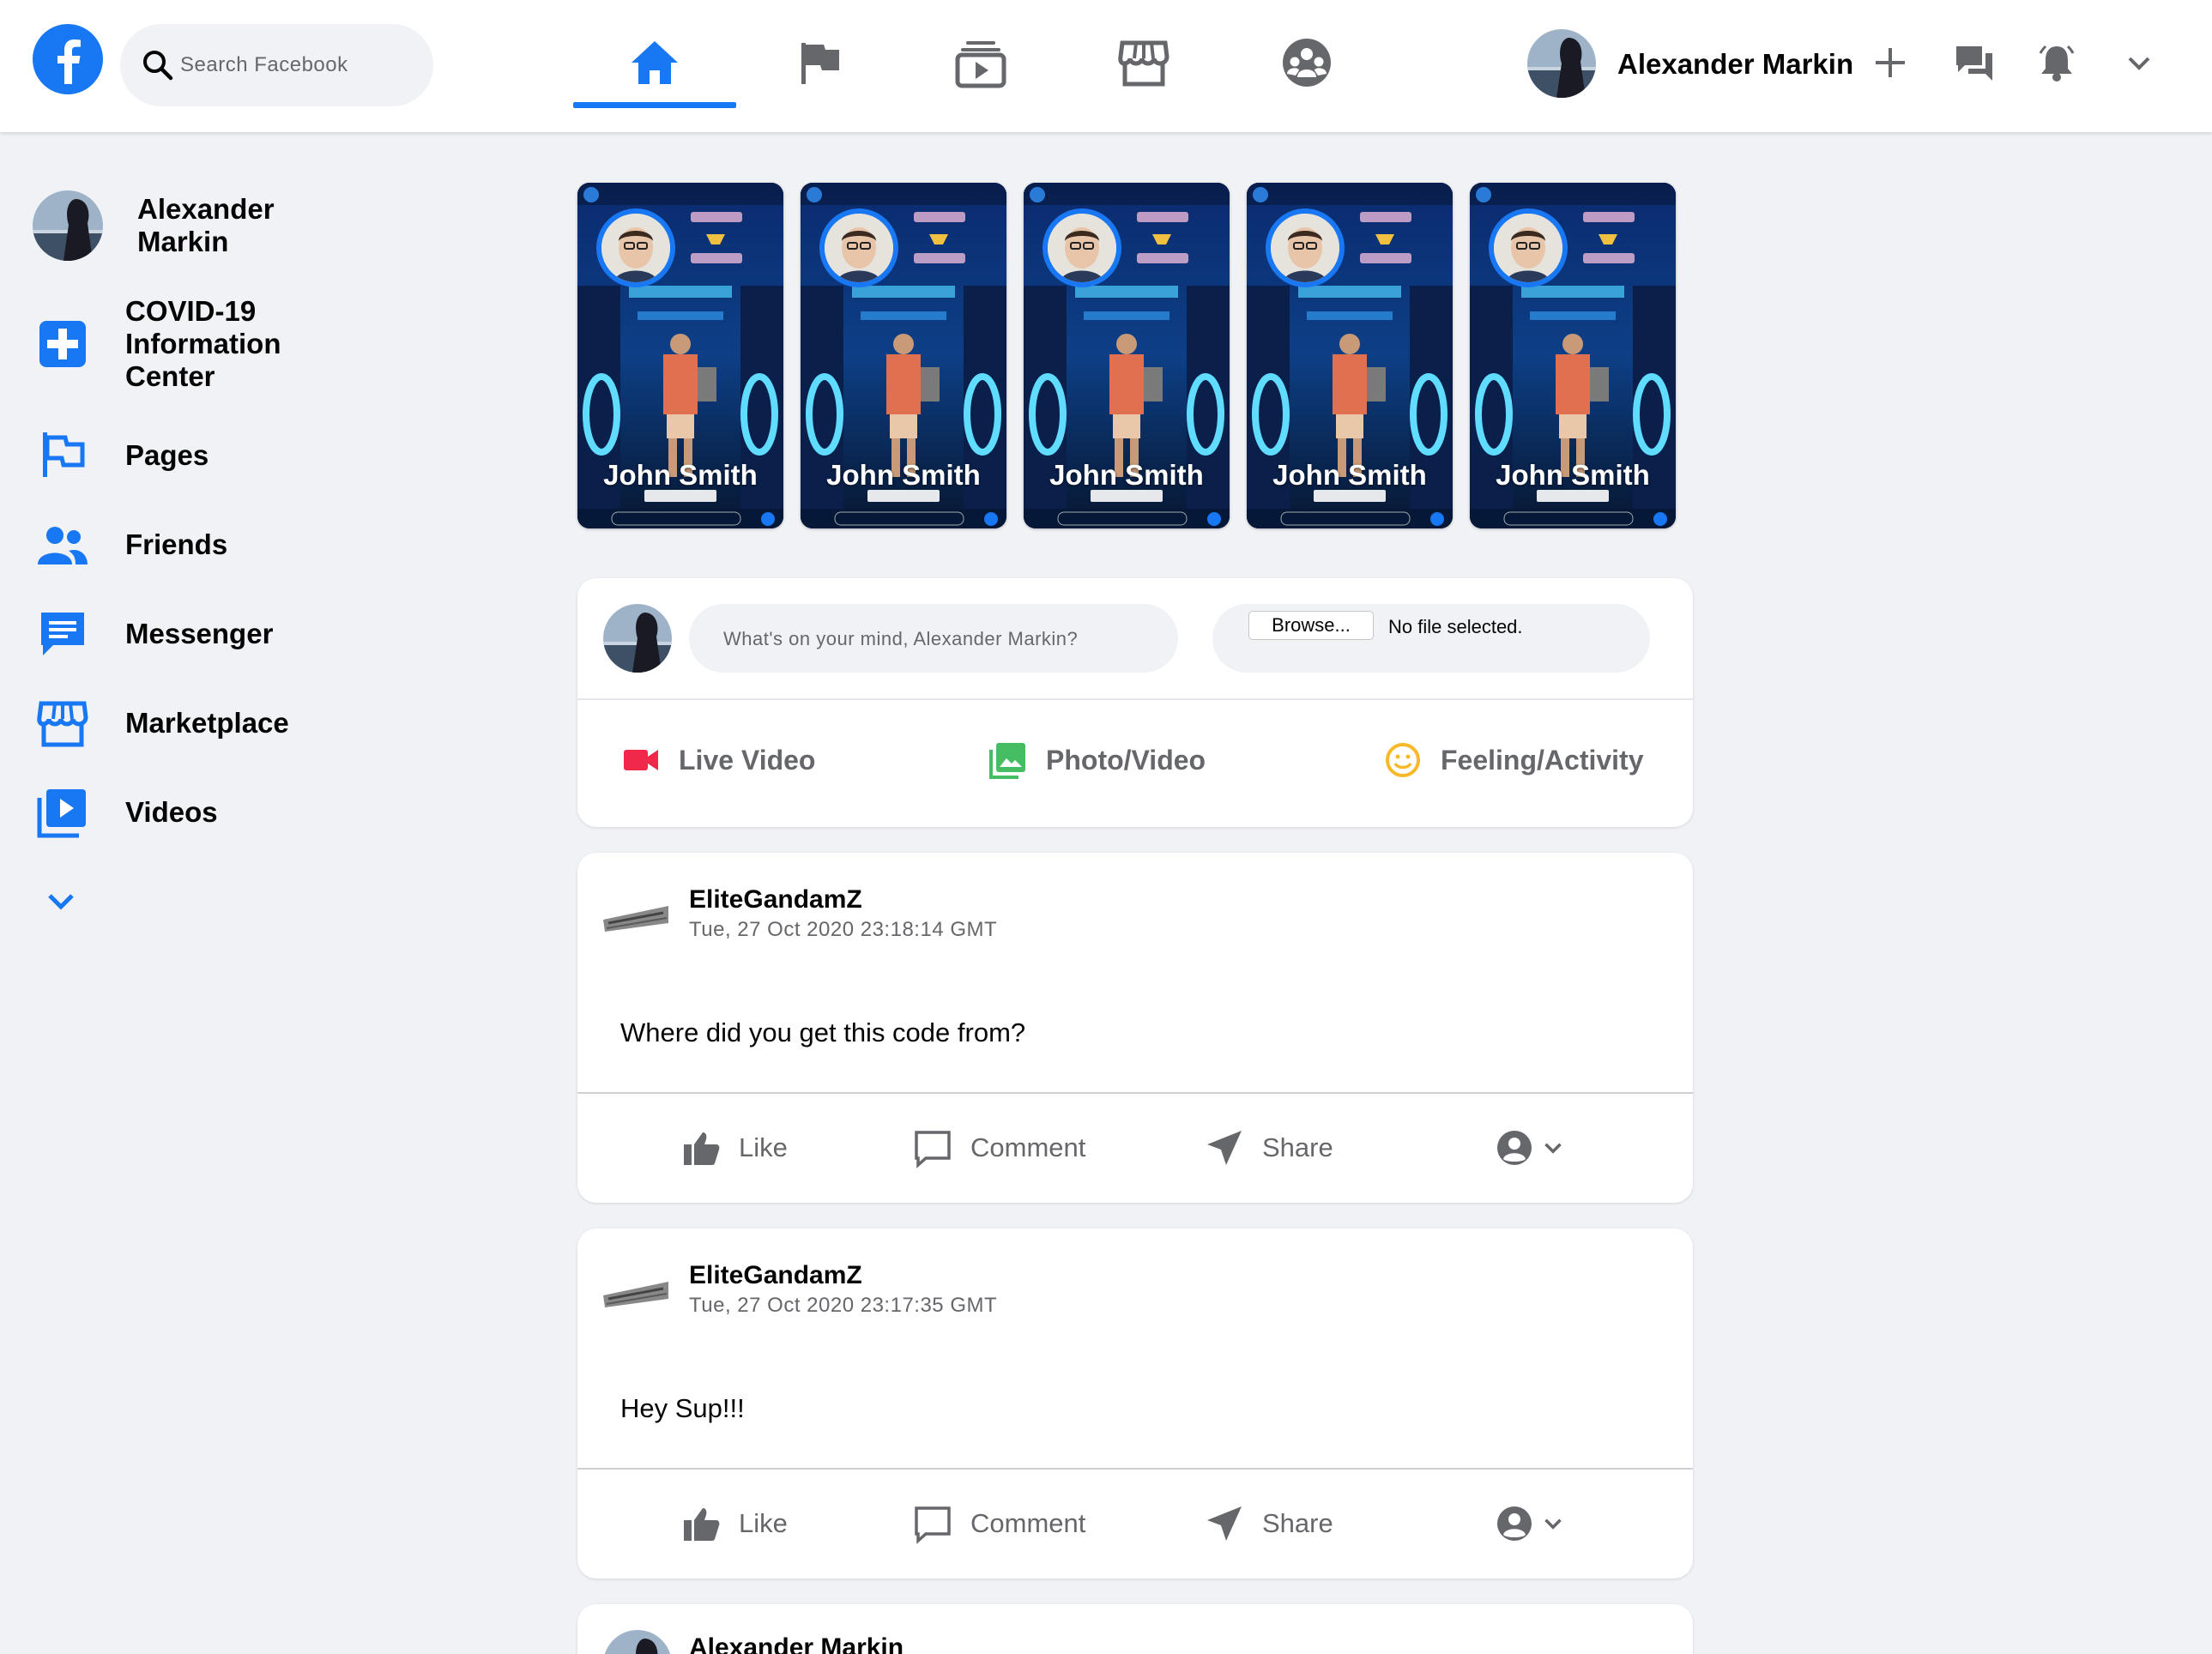 Image resolution: width=2212 pixels, height=1654 pixels. Describe the element at coordinates (823, 1032) in the screenshot. I see `post-body: Where did you get this code from?` at that location.